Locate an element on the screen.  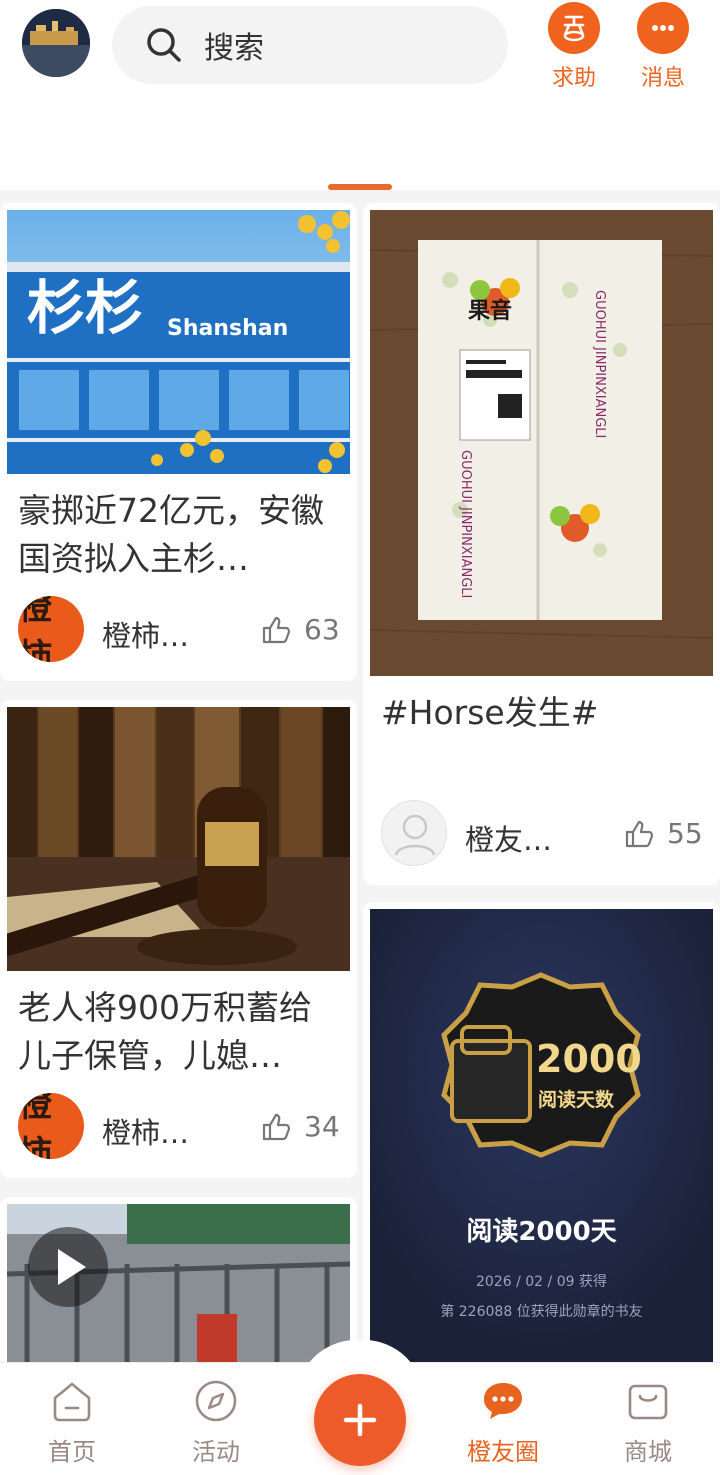
card-title: #Horse发生# is located at coordinates (490, 712).